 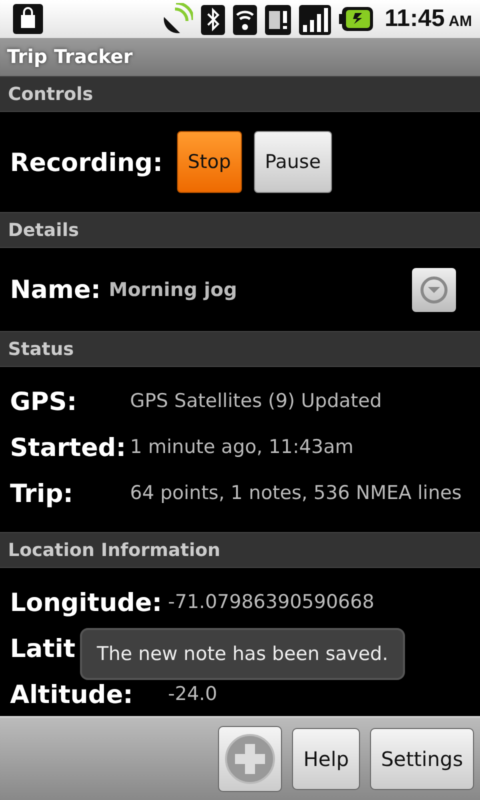 What do you see at coordinates (293, 162) in the screenshot?
I see `recording-button: Pause` at bounding box center [293, 162].